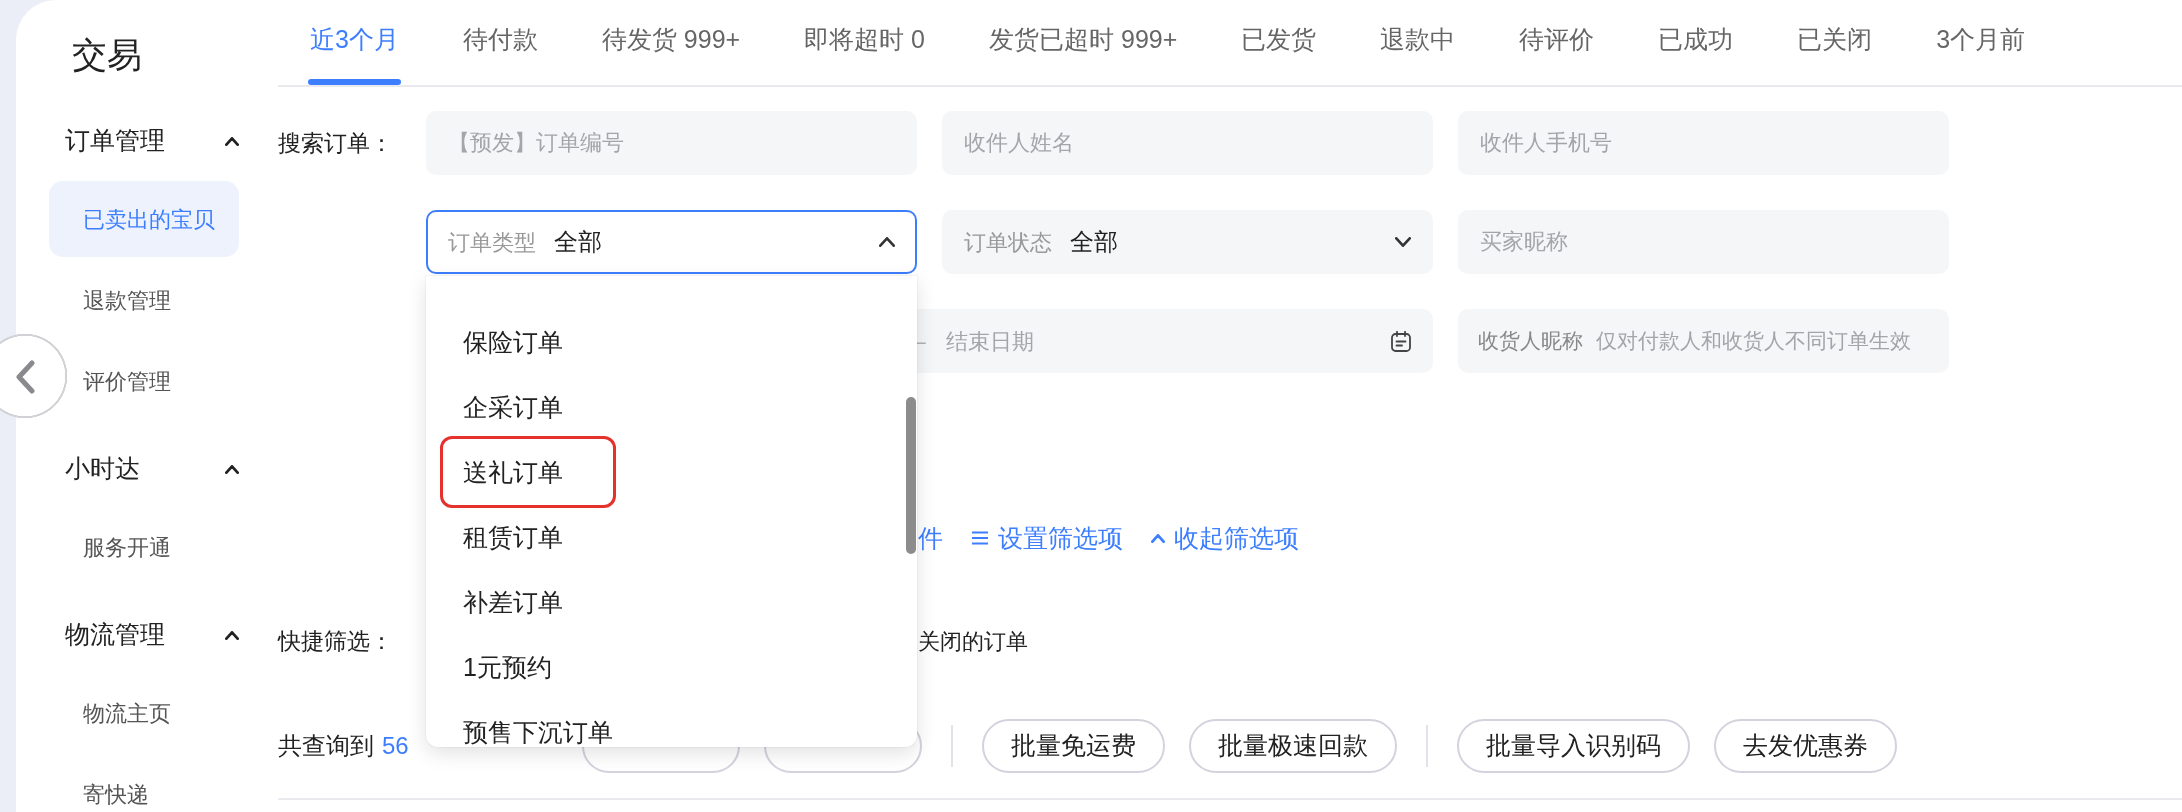 This screenshot has height=812, width=2182. What do you see at coordinates (492, 242) in the screenshot?
I see `field-label: 订单类型` at bounding box center [492, 242].